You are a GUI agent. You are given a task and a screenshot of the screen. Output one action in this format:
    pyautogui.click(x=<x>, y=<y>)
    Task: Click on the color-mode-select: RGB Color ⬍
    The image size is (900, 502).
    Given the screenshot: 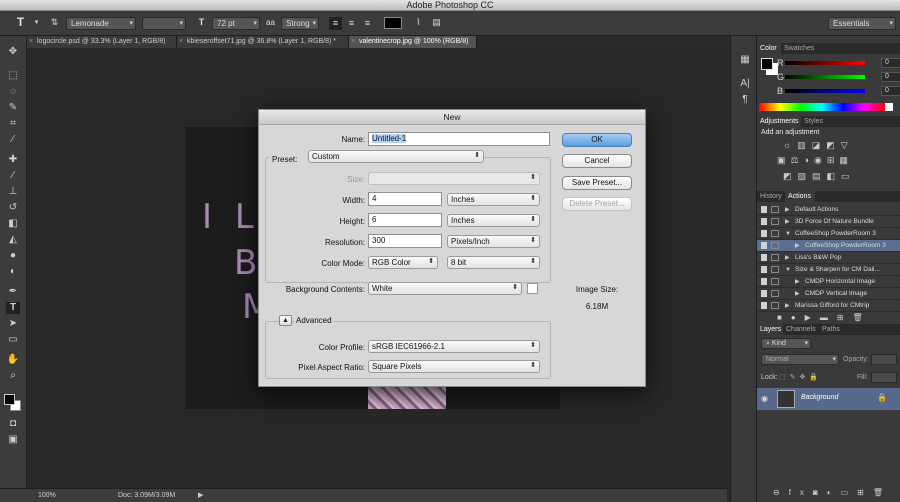 What is the action you would take?
    pyautogui.click(x=403, y=262)
    